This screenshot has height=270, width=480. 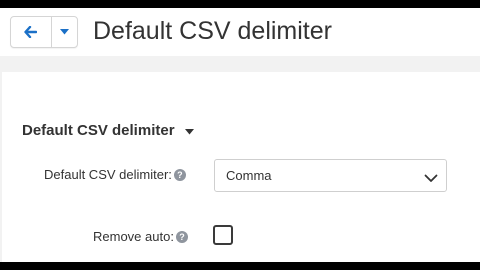 I want to click on arrow-left-icon, so click(x=30, y=32).